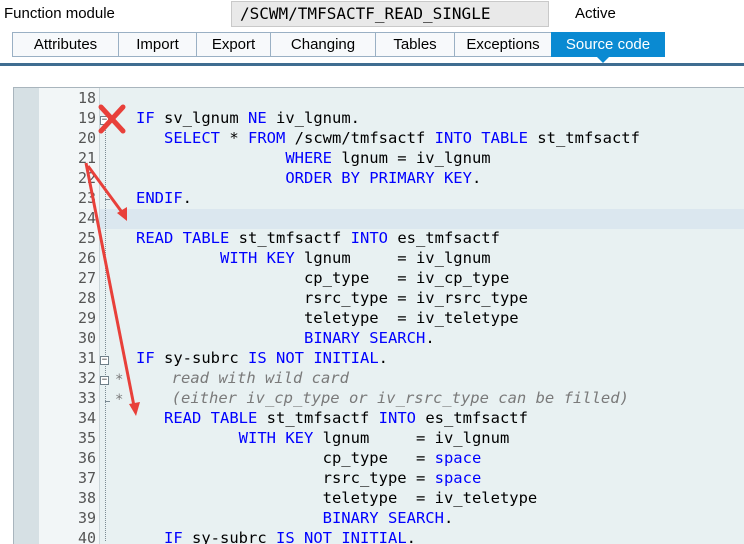 This screenshot has height=544, width=744. What do you see at coordinates (285, 458) in the screenshot?
I see `code-text: cp_type =` at bounding box center [285, 458].